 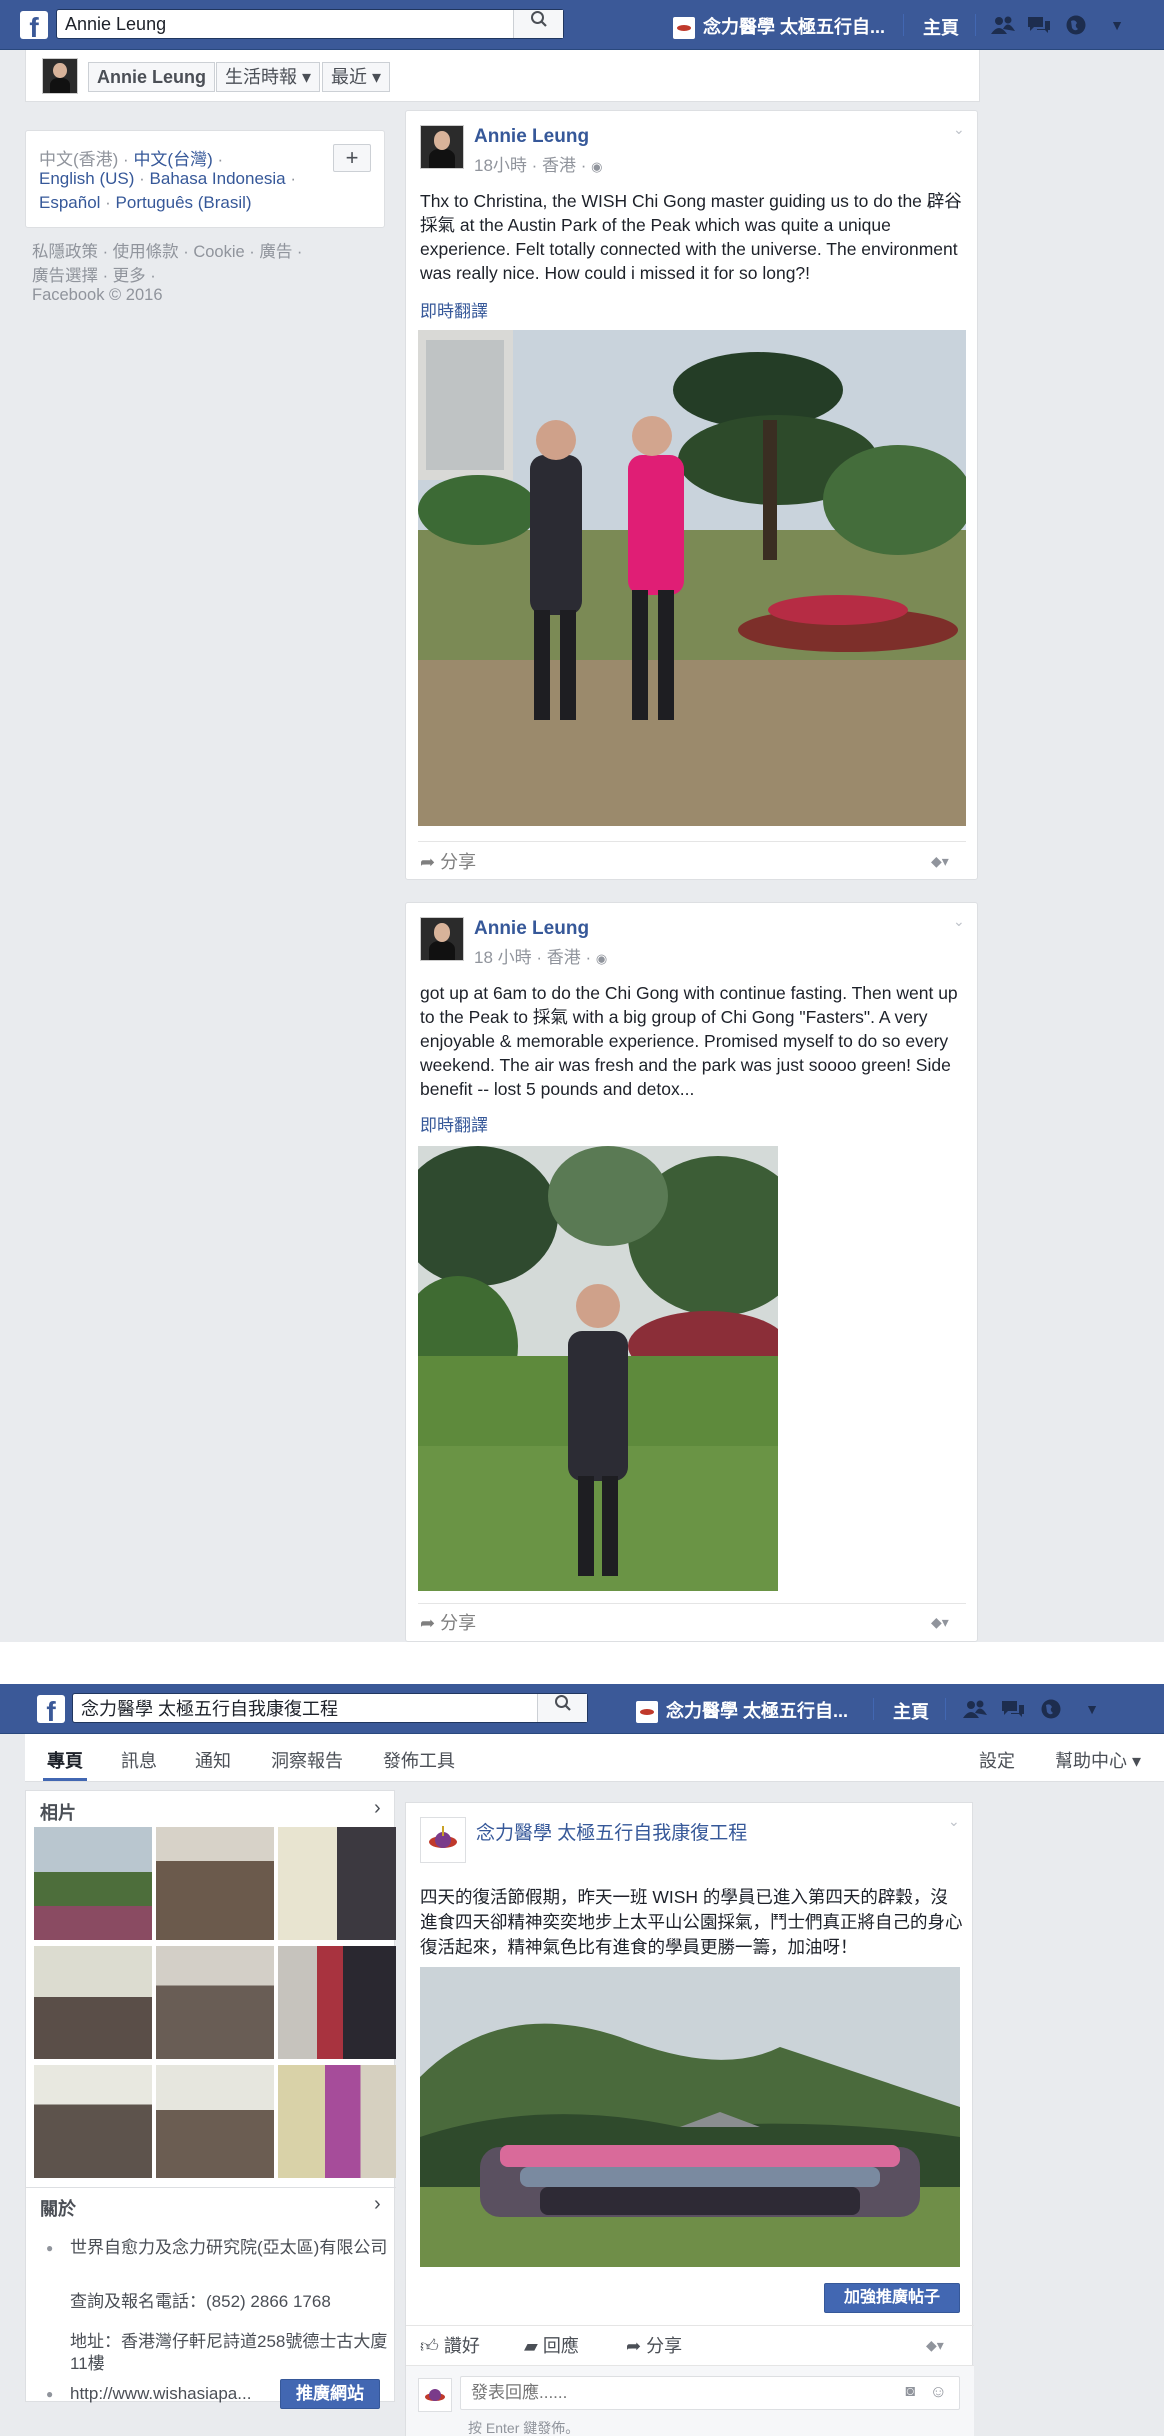 What do you see at coordinates (172, 159) in the screenshot?
I see `language-option: 中文(台灣)` at bounding box center [172, 159].